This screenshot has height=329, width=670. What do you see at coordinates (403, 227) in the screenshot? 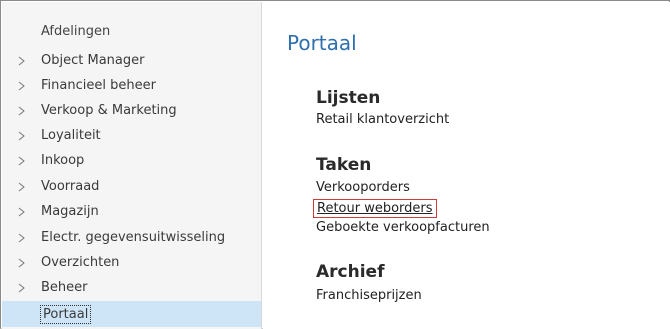
I see `link-geboekte-verkoopfacturen: Geboekte verkoopfacturen` at bounding box center [403, 227].